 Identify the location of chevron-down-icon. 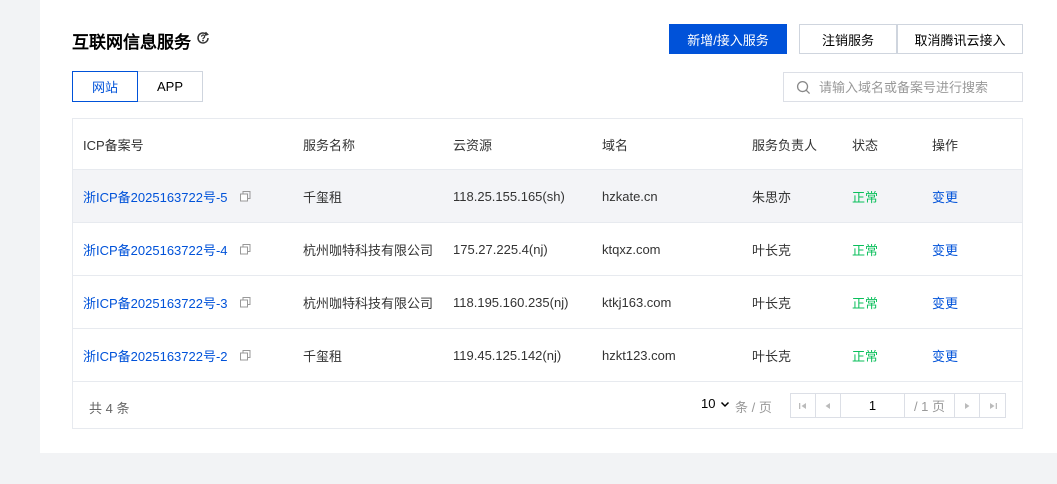
(725, 404).